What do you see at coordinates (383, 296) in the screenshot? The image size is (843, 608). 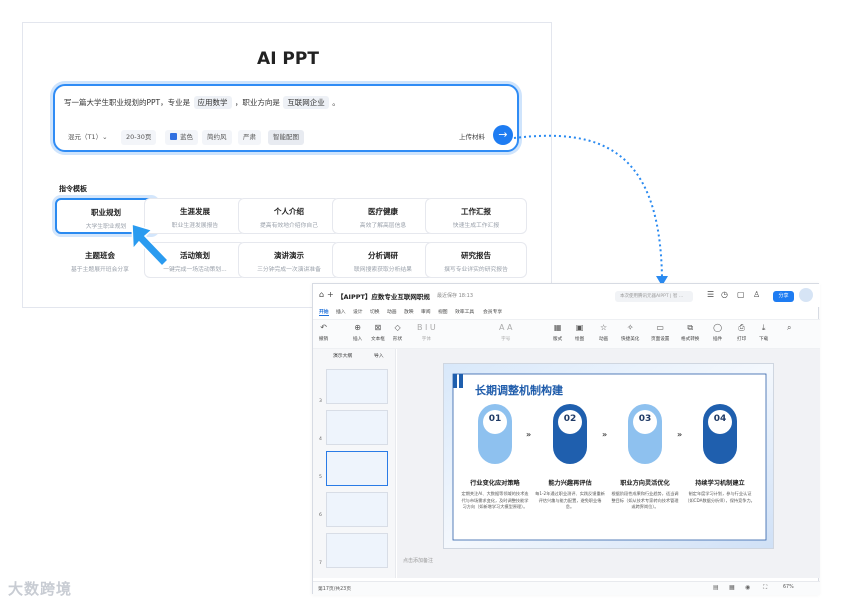 I see `document-title: 【AIPPT】应数专业互联网职规` at bounding box center [383, 296].